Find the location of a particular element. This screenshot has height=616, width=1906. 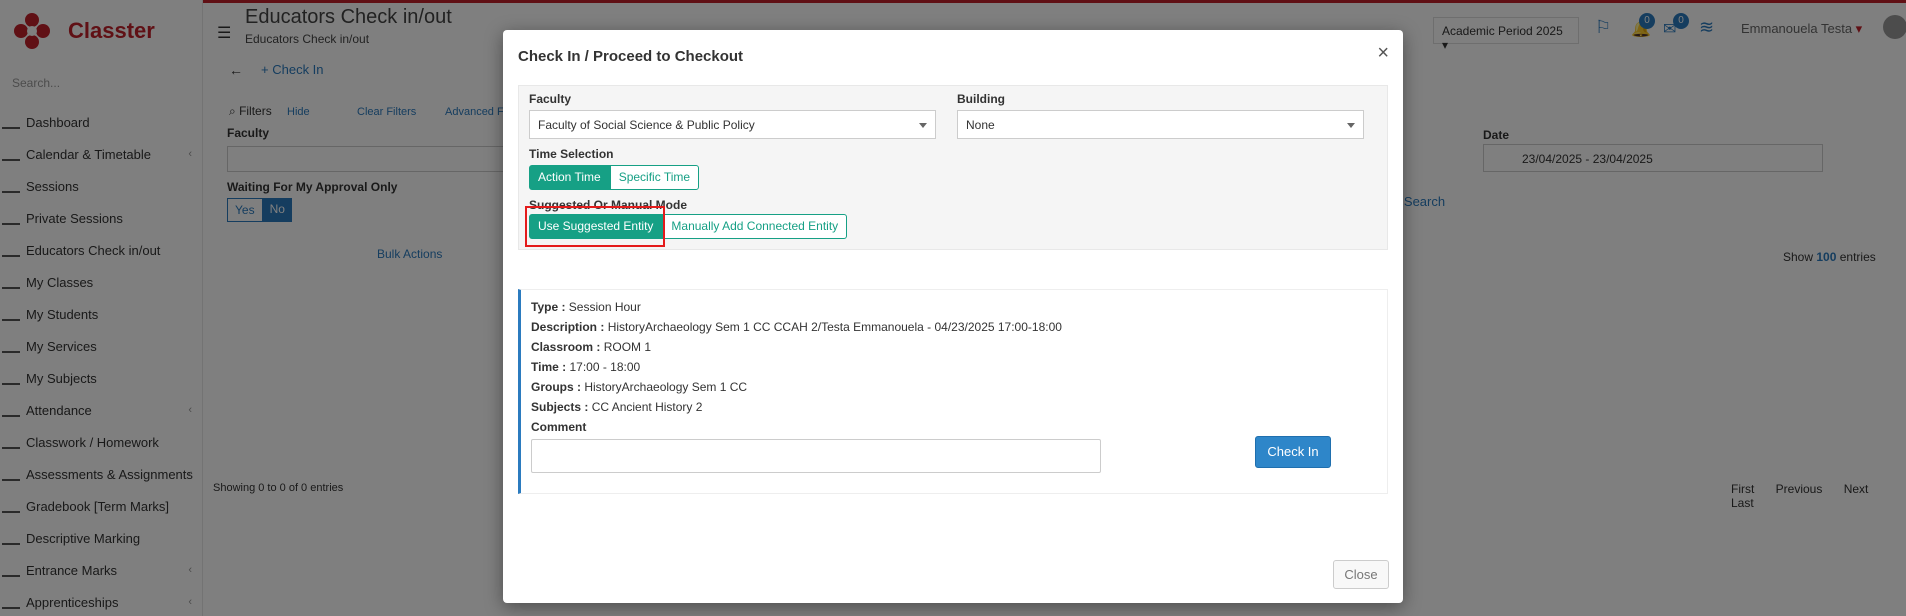

comment-input is located at coordinates (816, 456).